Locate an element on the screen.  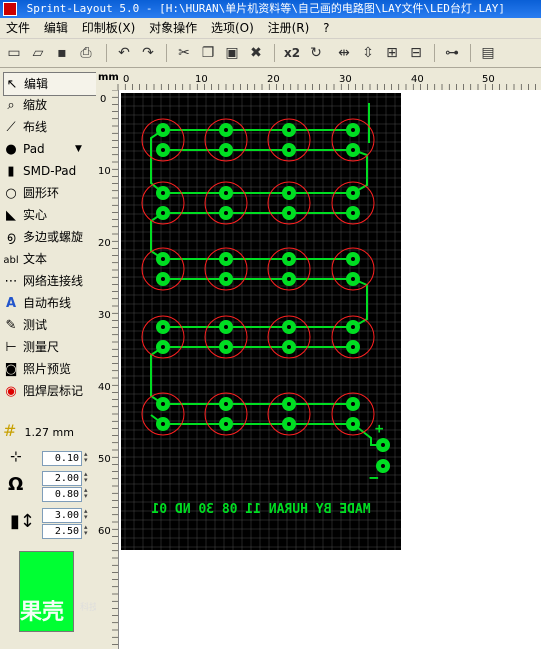
pcb-silk-text: MADE BY HURAN 11 08 30 ND 01 is located at coordinates (260, 509).